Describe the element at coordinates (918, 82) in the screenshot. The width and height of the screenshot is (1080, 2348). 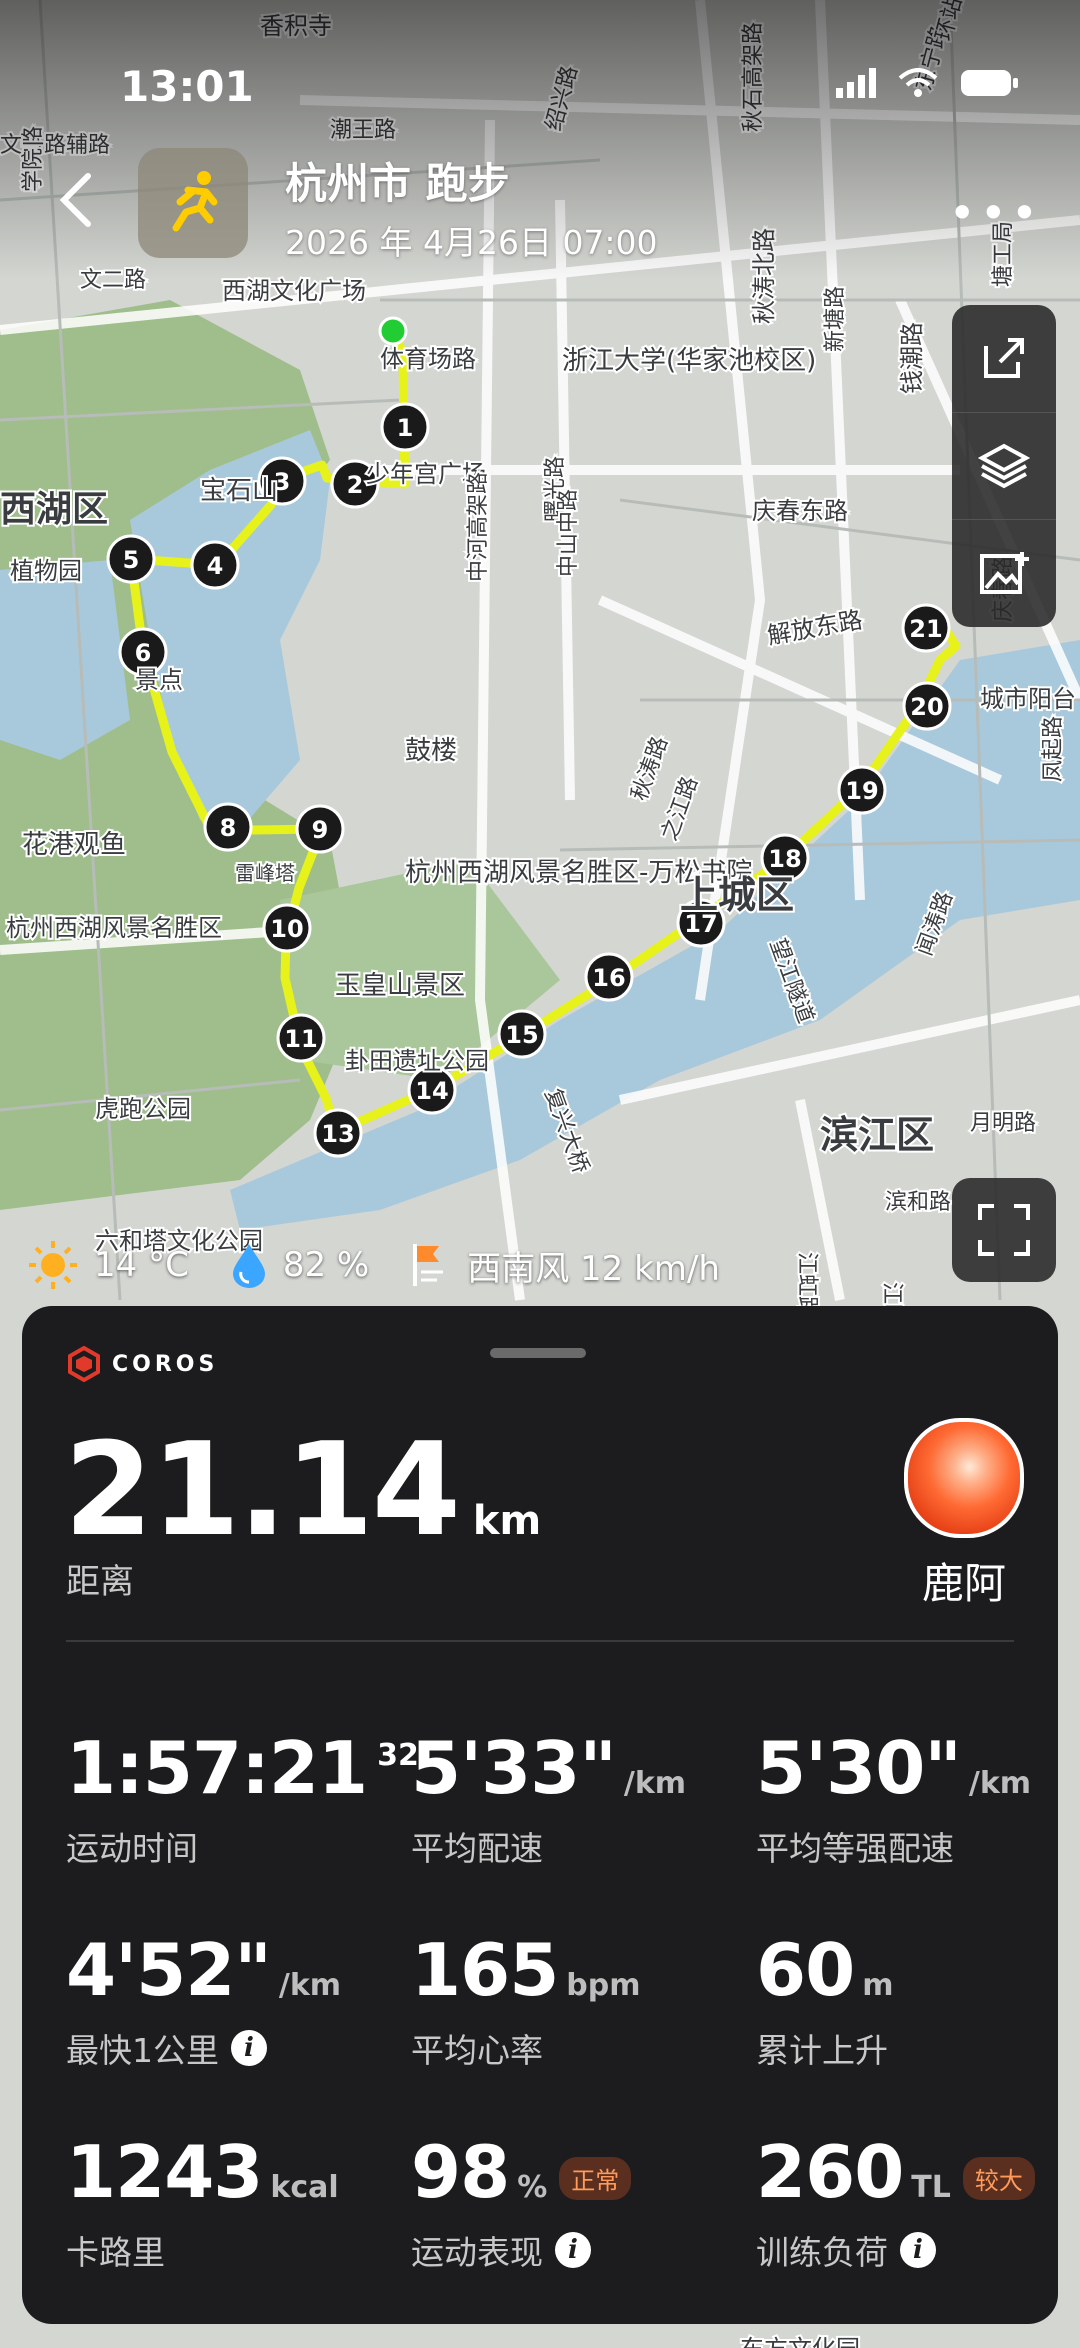
I see `wifi-icon` at that location.